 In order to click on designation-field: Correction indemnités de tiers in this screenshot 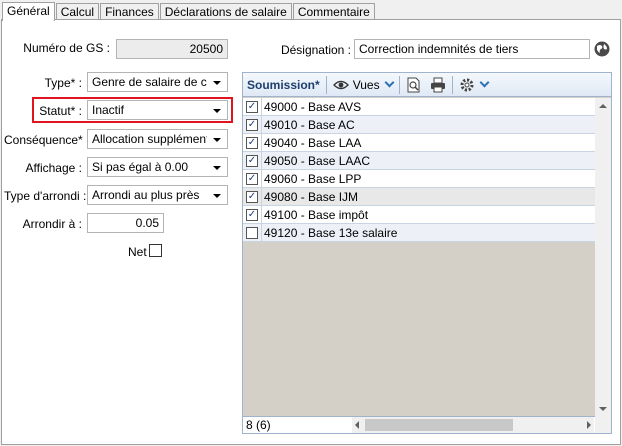, I will do `click(472, 49)`.